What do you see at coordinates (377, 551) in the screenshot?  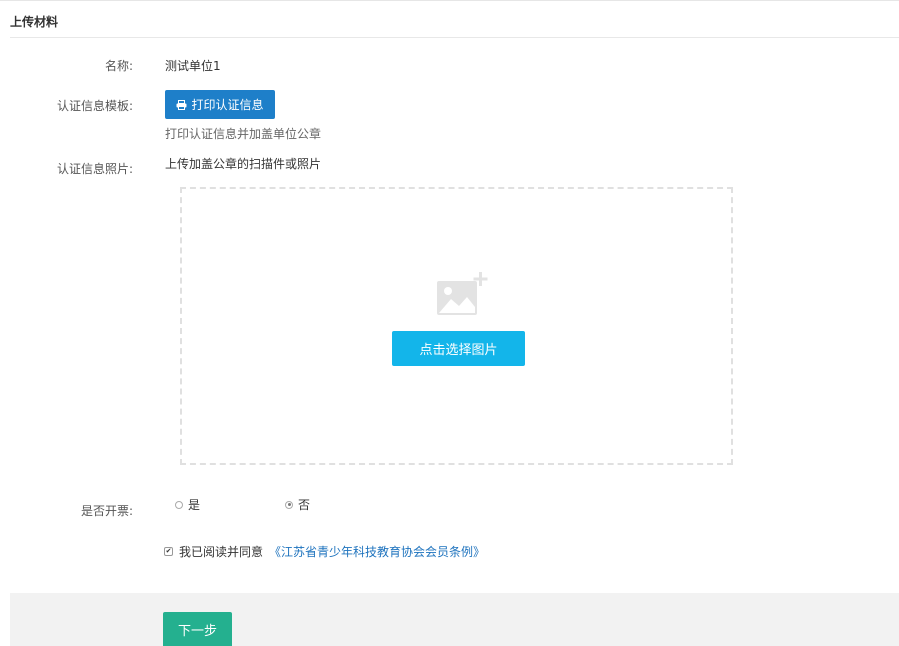 I see `membership-rules-link: 《江苏省青少年科技教育协会会员条例》` at bounding box center [377, 551].